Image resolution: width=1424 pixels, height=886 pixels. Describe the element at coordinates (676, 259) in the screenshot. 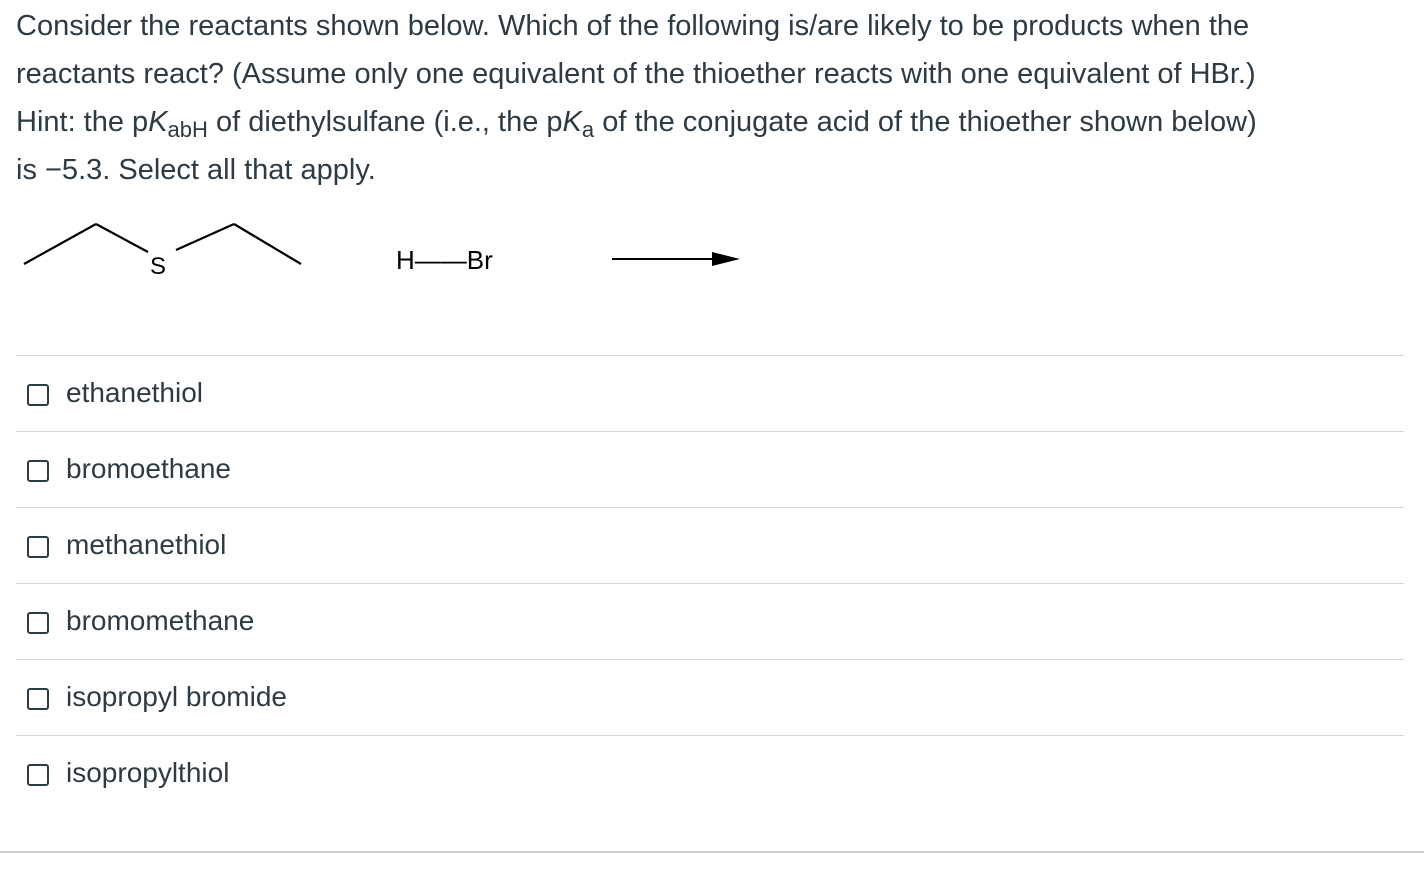

I see `reaction-arrow-icon` at that location.